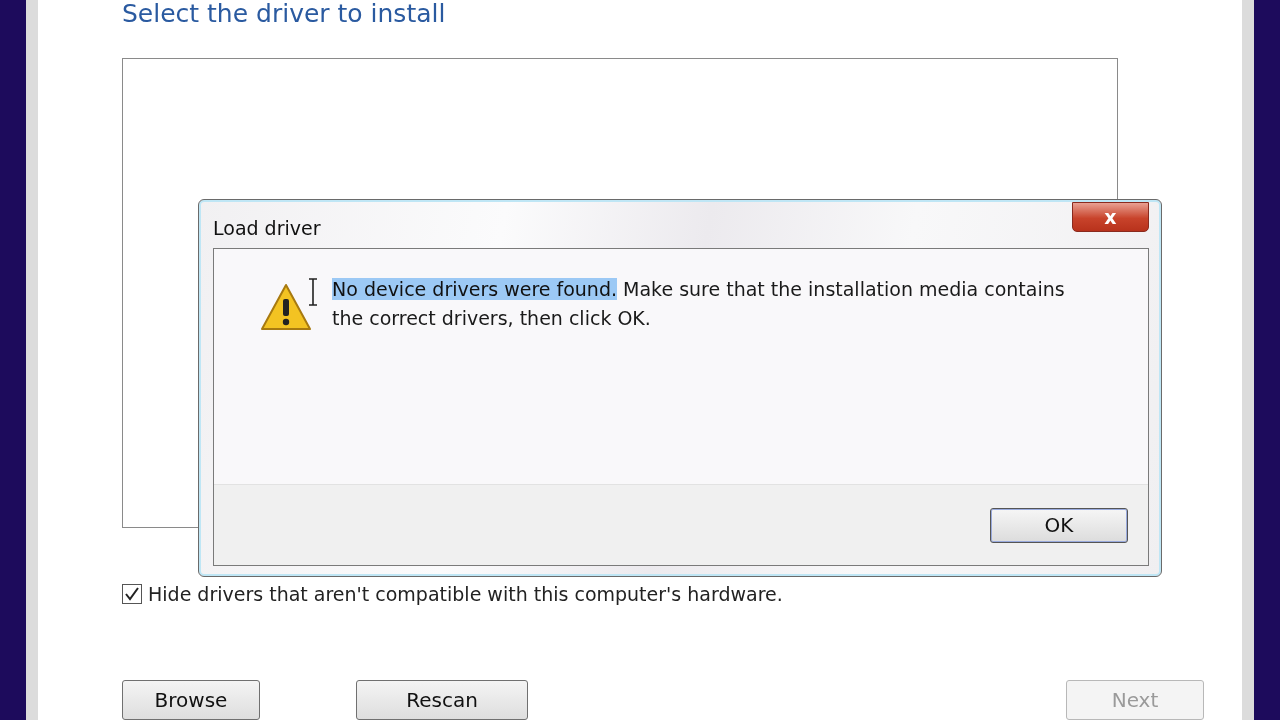 The height and width of the screenshot is (720, 1280). Describe the element at coordinates (284, 15) in the screenshot. I see `page-title: Select the driver to install` at that location.